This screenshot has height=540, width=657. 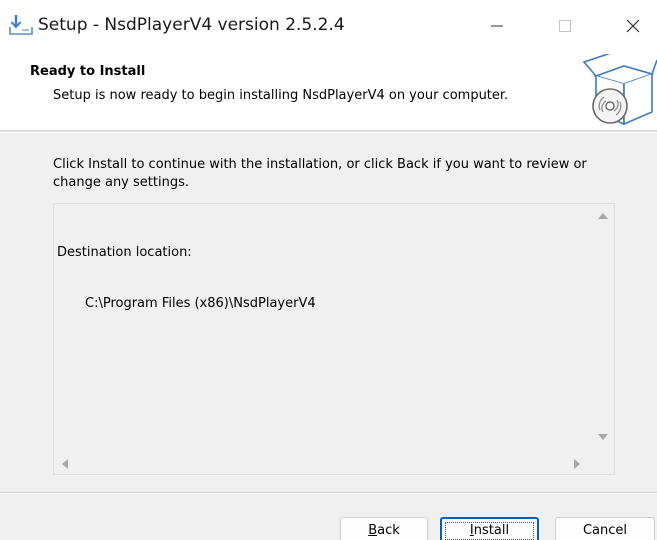 What do you see at coordinates (618, 90) in the screenshot?
I see `box-disc-icon` at bounding box center [618, 90].